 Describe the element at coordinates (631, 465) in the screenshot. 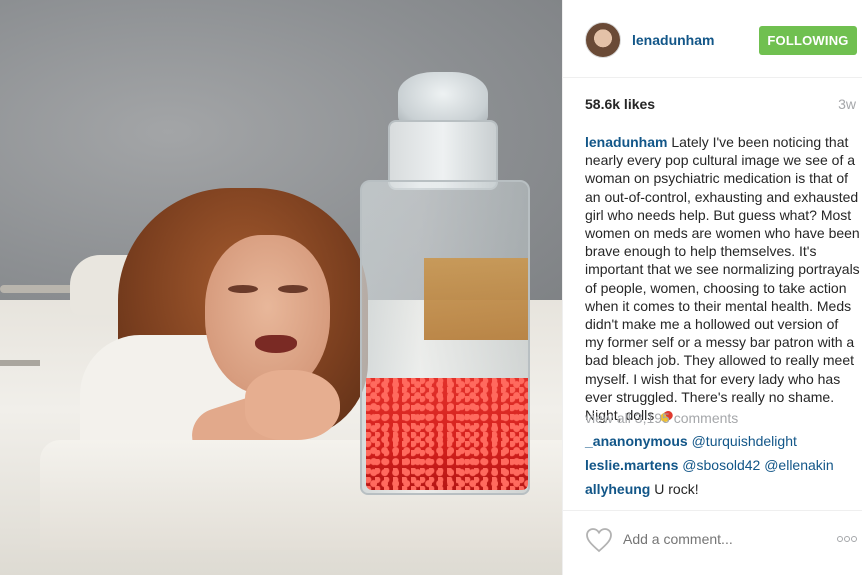

I see `comment-username: leslie.martens` at that location.